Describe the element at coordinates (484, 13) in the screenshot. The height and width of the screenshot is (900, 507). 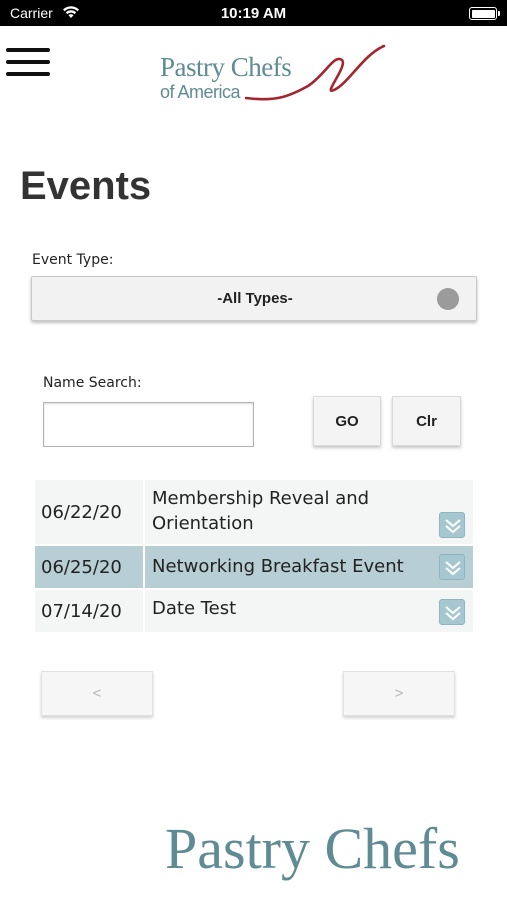
I see `battery-icon` at that location.